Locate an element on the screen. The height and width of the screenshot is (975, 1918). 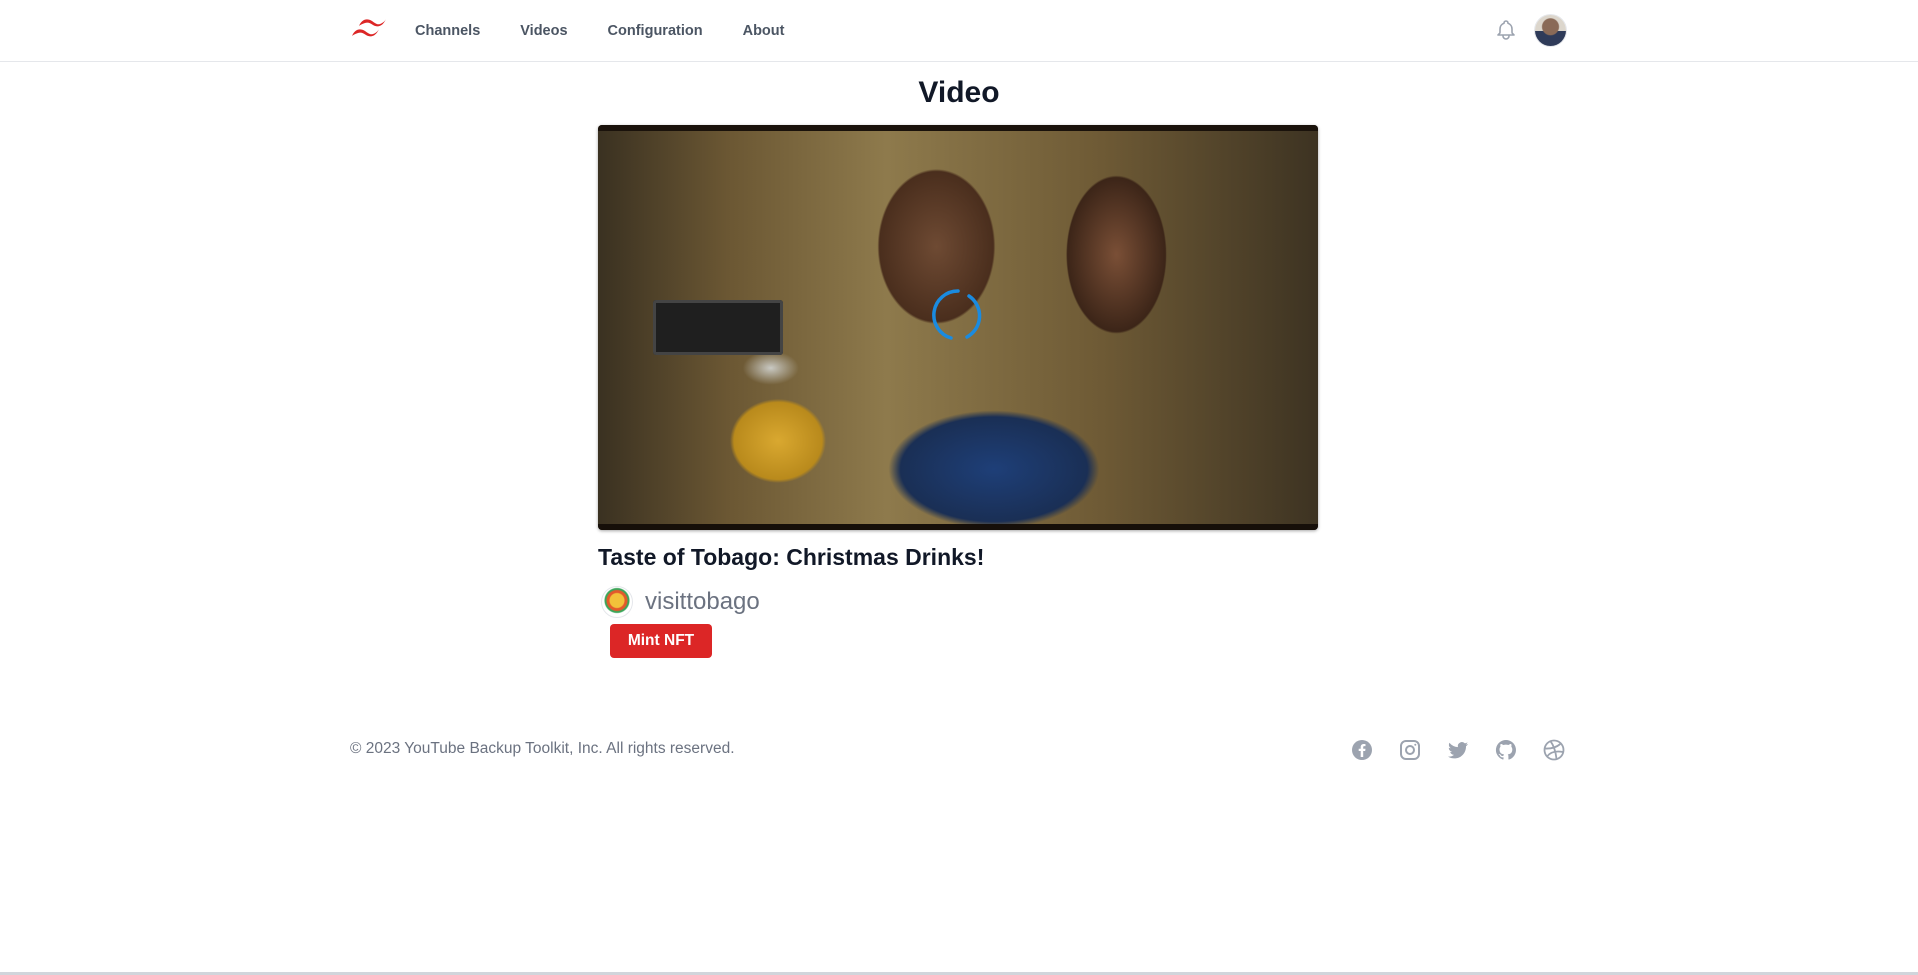
github-icon is located at coordinates (1506, 750).